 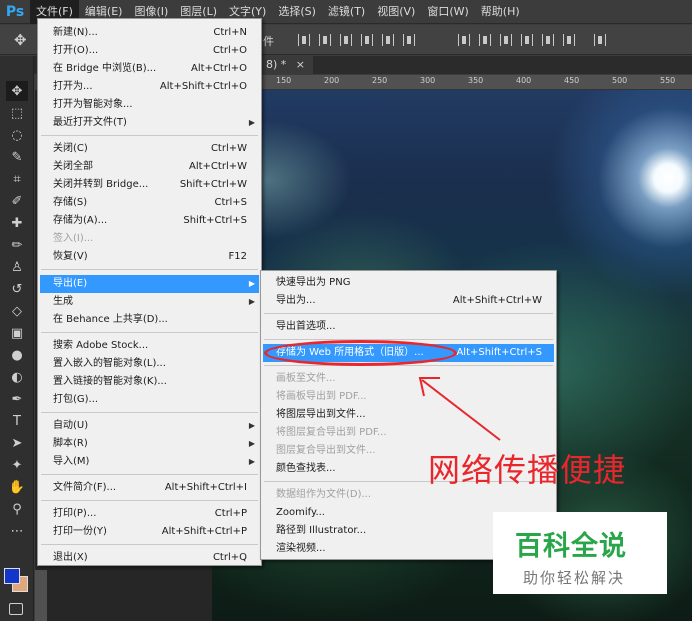 I want to click on crop-tool-icon: ⌗, so click(x=17, y=179).